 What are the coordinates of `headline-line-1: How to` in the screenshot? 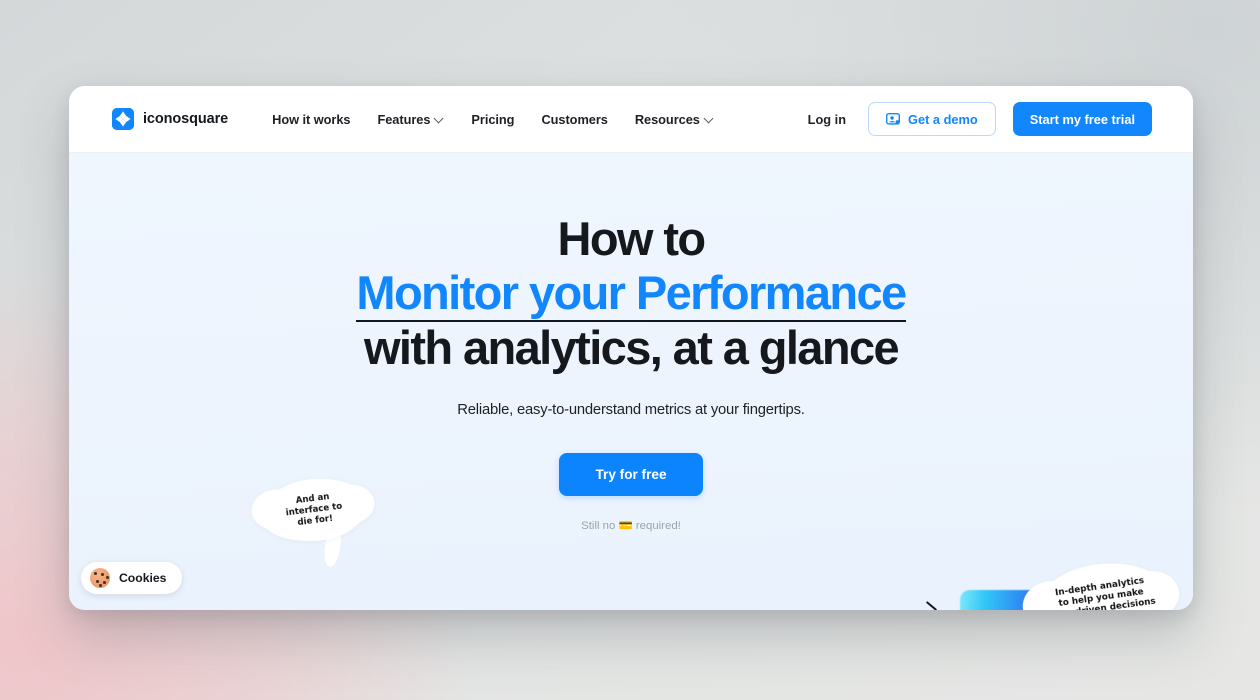 It's located at (631, 238).